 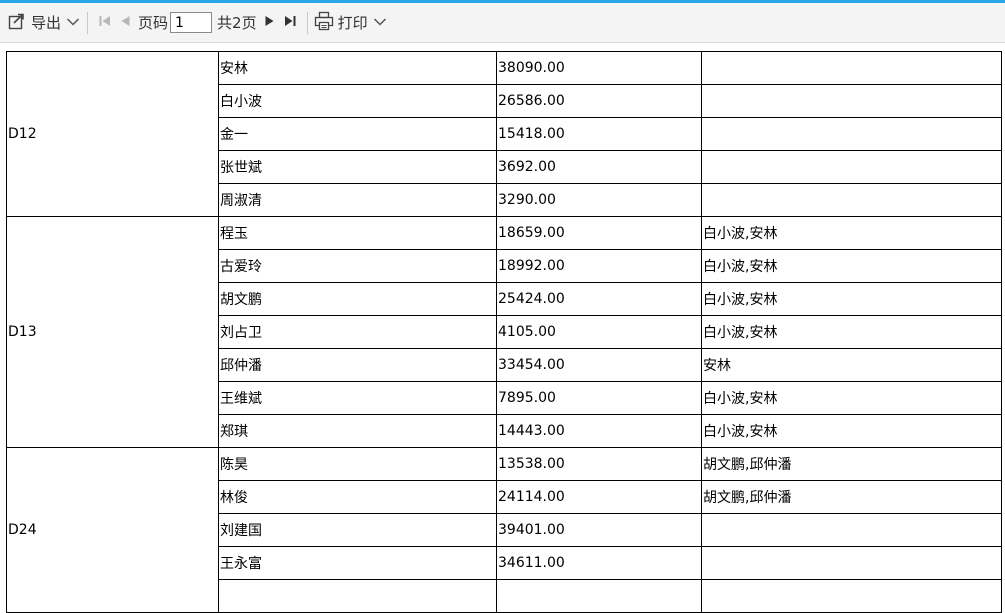 I want to click on name-cell: 王维斌, so click(x=357, y=398).